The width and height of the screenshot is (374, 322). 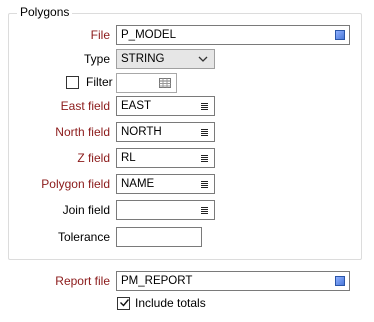 What do you see at coordinates (75, 184) in the screenshot?
I see `polygon-field-label: Polygon field` at bounding box center [75, 184].